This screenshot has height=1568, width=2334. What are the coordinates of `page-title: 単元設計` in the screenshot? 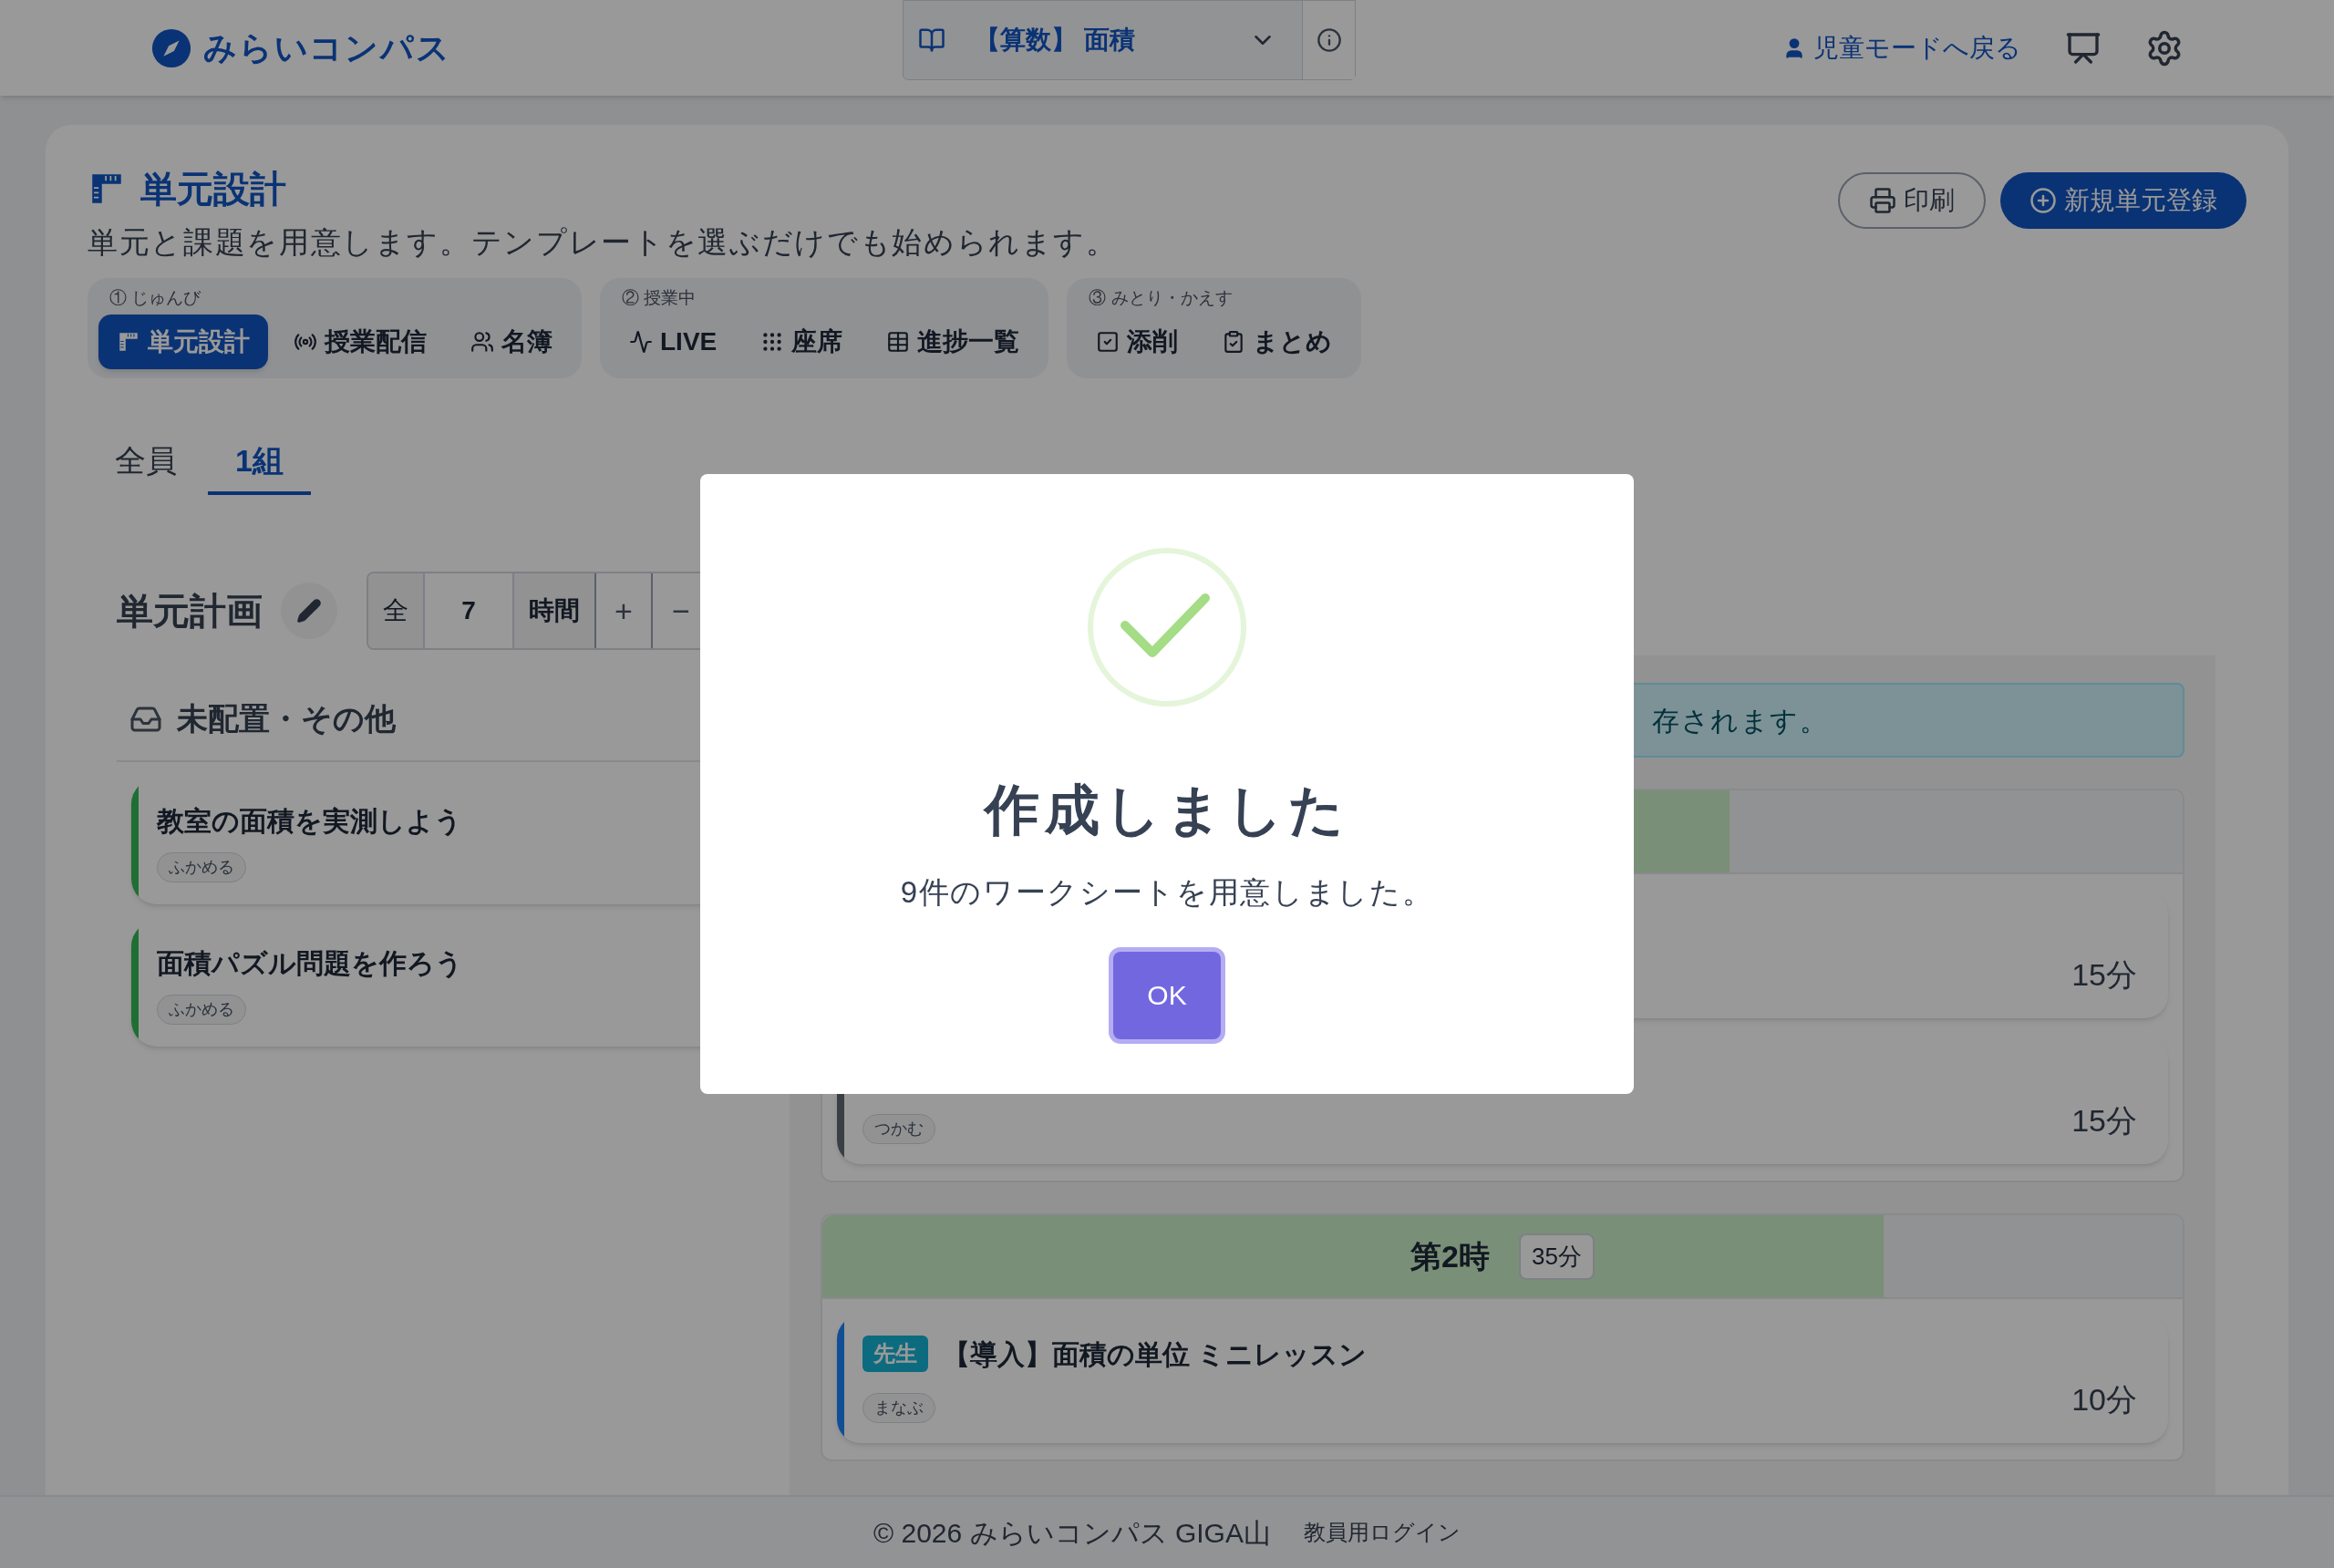 It's located at (213, 189).